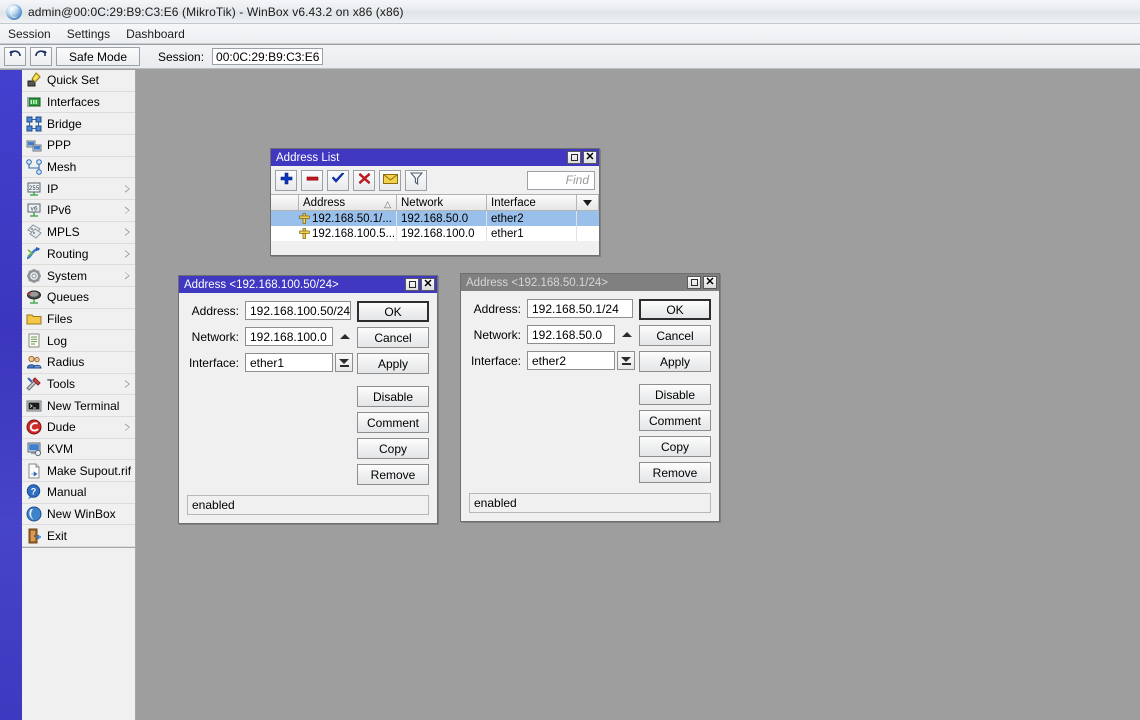 The width and height of the screenshot is (1140, 720). Describe the element at coordinates (34, 297) in the screenshot. I see `queues-icon` at that location.